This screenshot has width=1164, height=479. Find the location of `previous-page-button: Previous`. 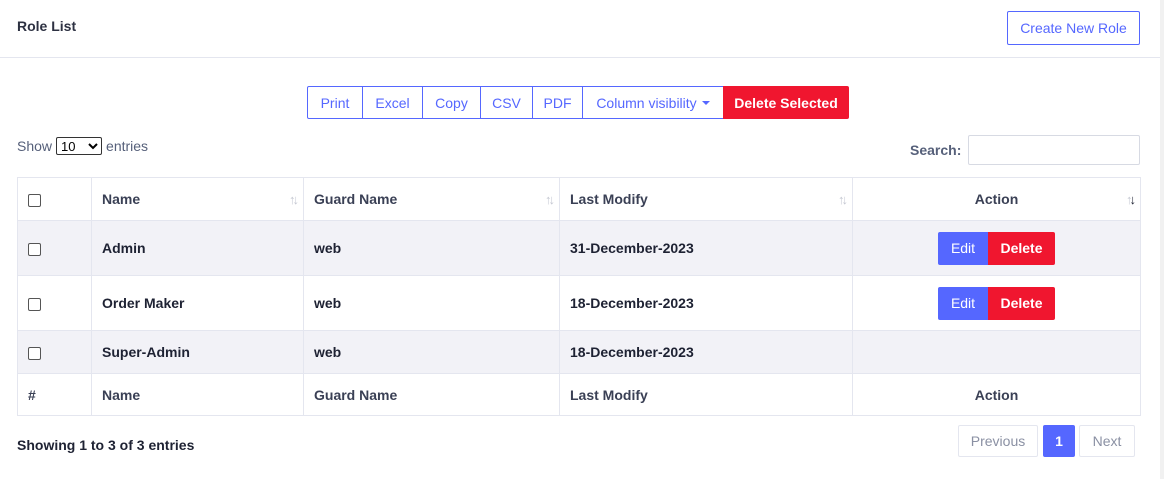

previous-page-button: Previous is located at coordinates (998, 441).